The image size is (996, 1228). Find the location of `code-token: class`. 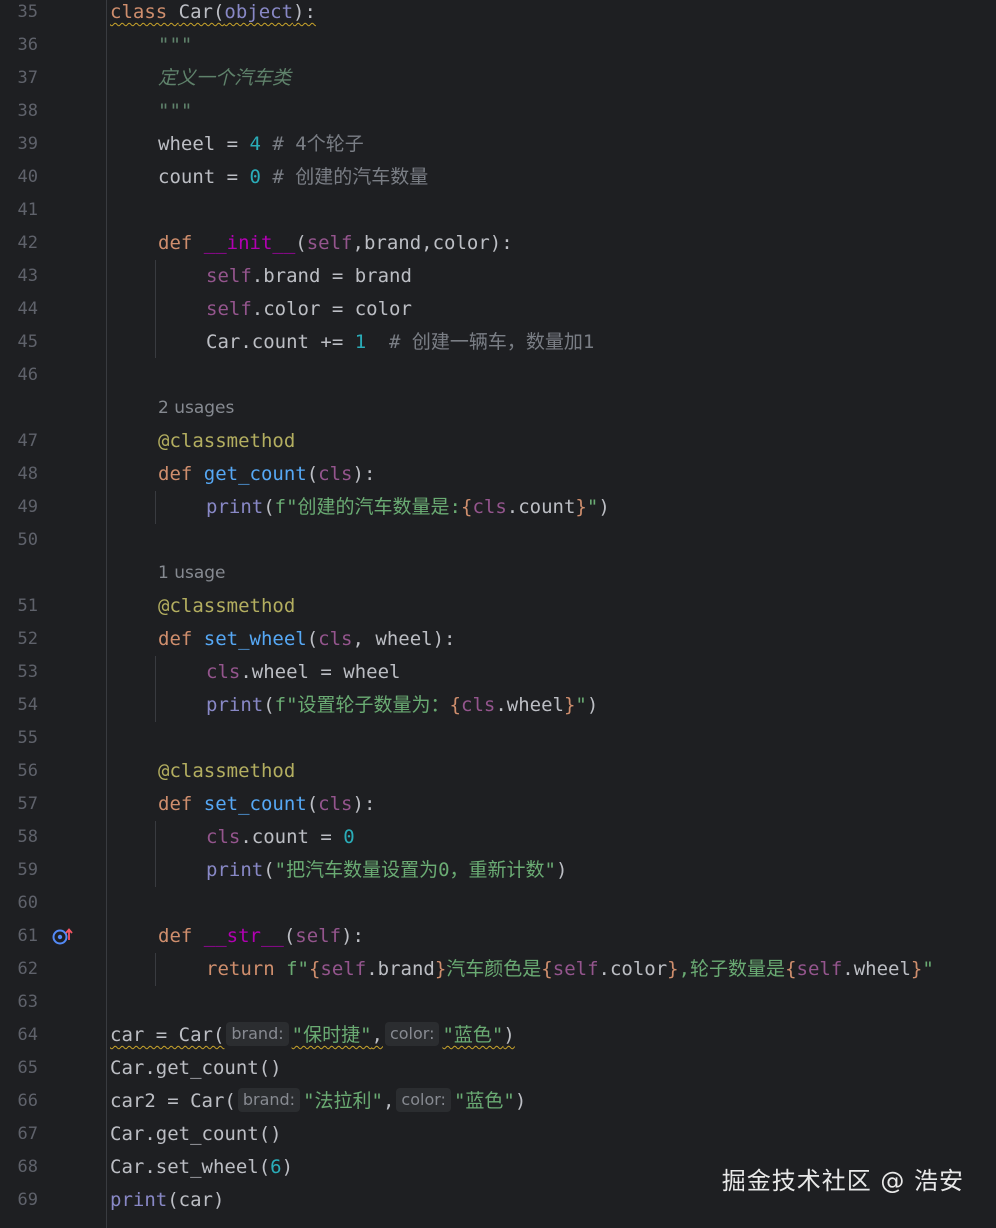

code-token: class is located at coordinates (144, 12).